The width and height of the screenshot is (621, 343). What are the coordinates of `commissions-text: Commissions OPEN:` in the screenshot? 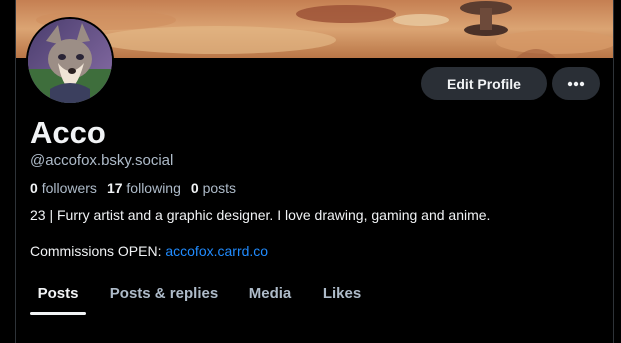 It's located at (98, 251).